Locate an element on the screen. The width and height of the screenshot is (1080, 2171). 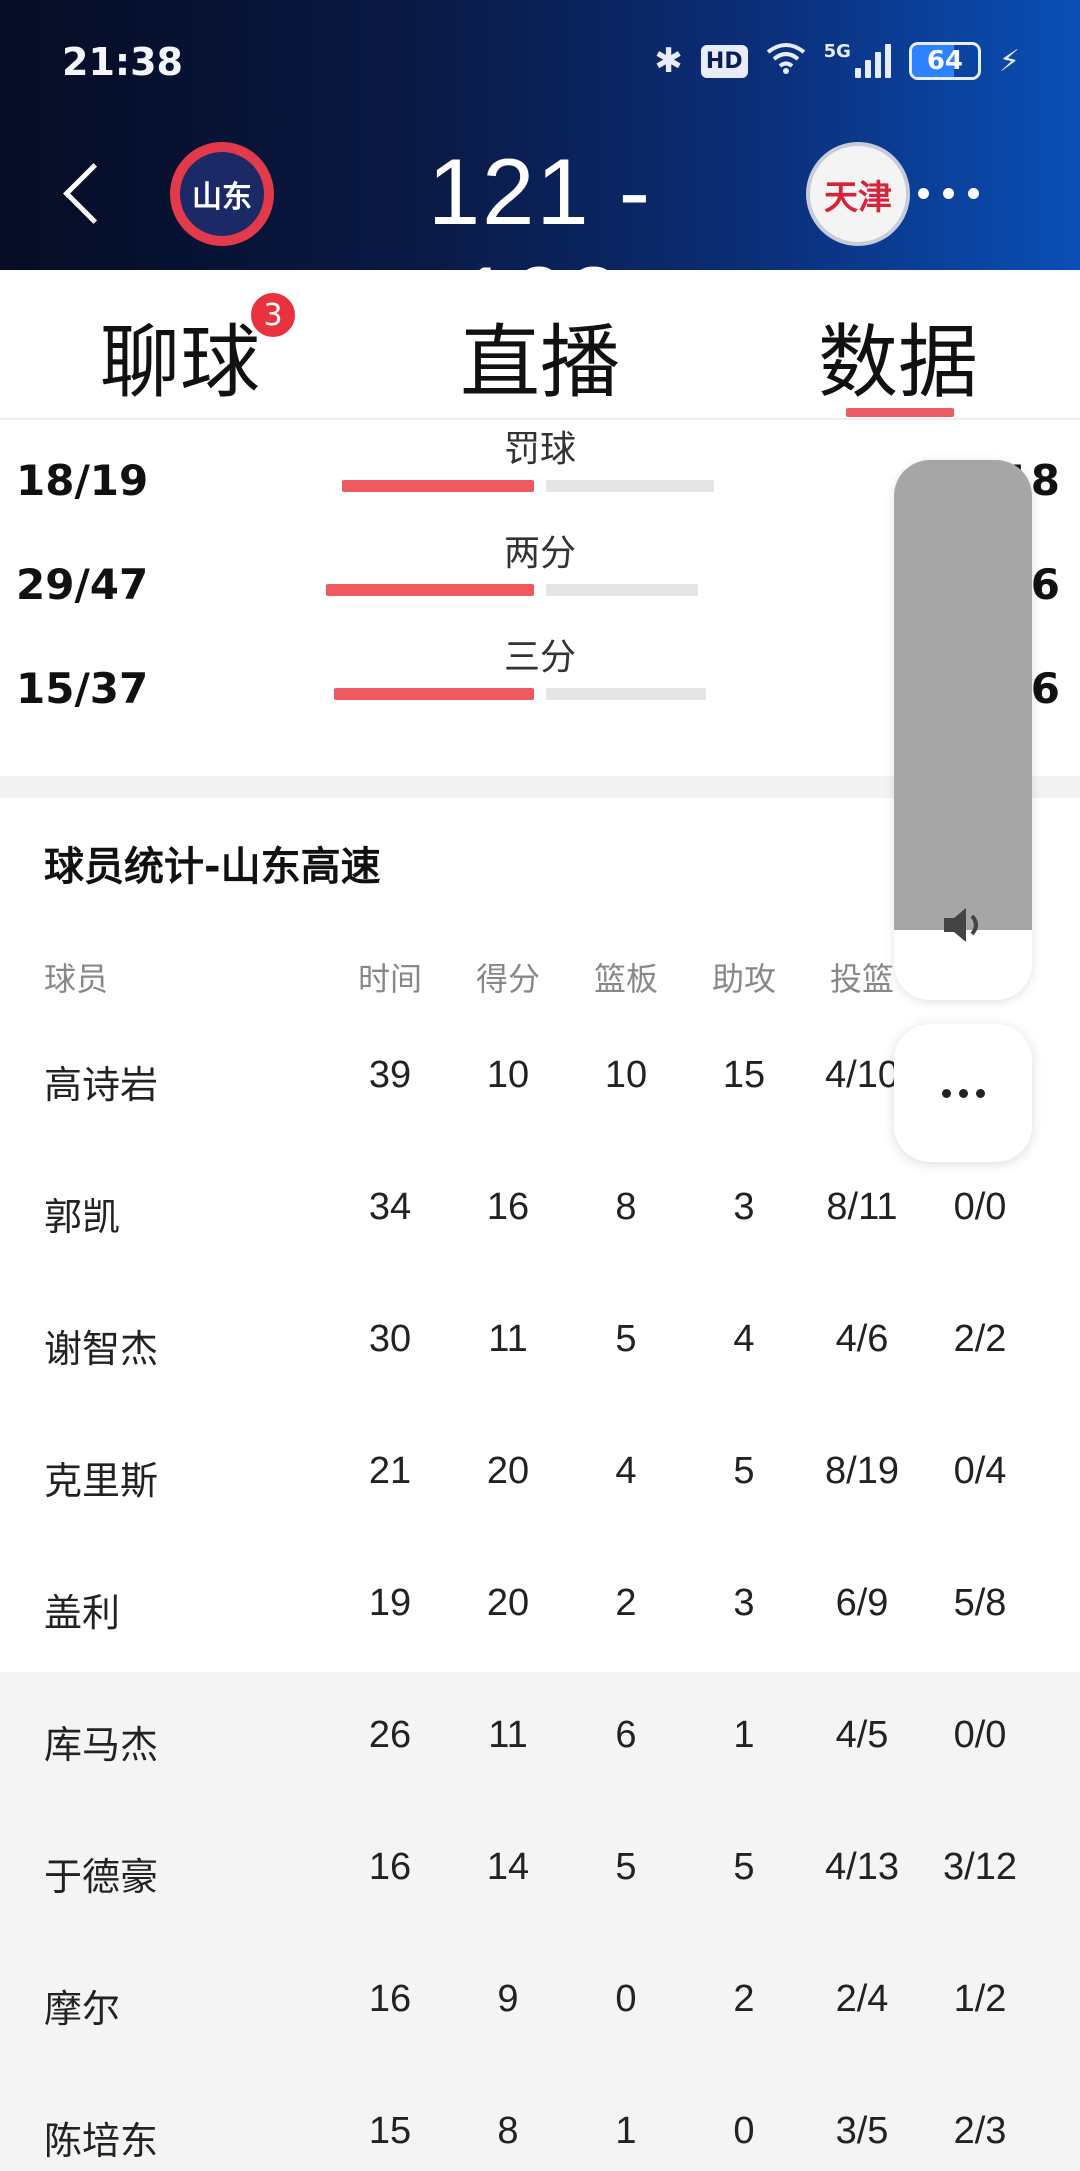
charging-icon: ⚡ is located at coordinates (1009, 61).